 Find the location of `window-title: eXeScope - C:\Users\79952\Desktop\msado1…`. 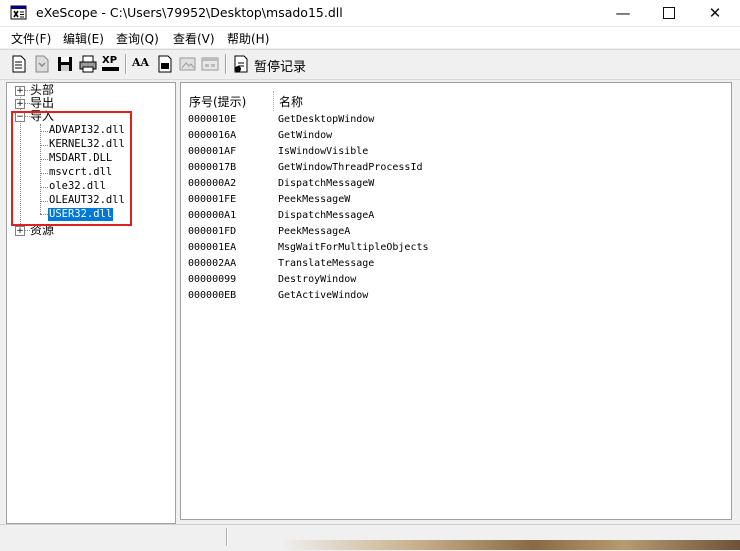

window-title: eXeScope - C:\Users\79952\Desktop\msado1… is located at coordinates (189, 12).